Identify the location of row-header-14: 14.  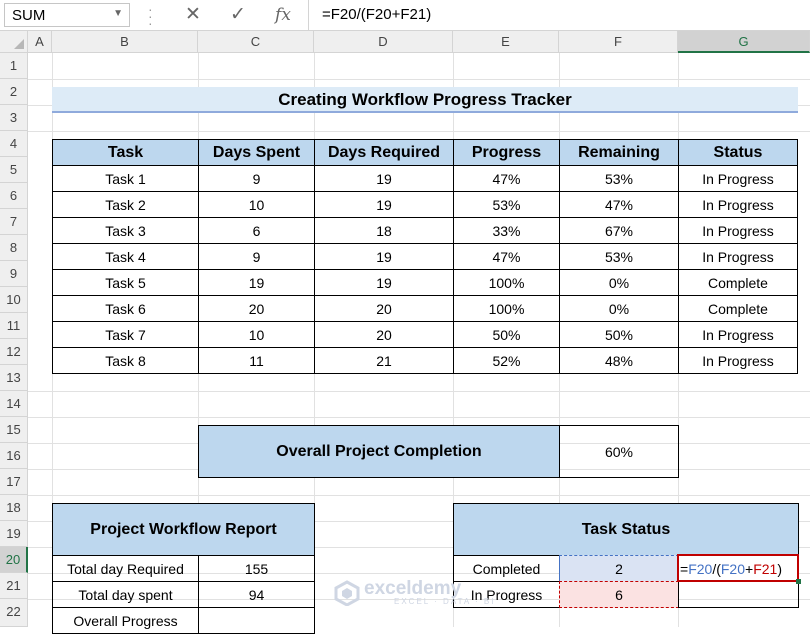
(14, 404).